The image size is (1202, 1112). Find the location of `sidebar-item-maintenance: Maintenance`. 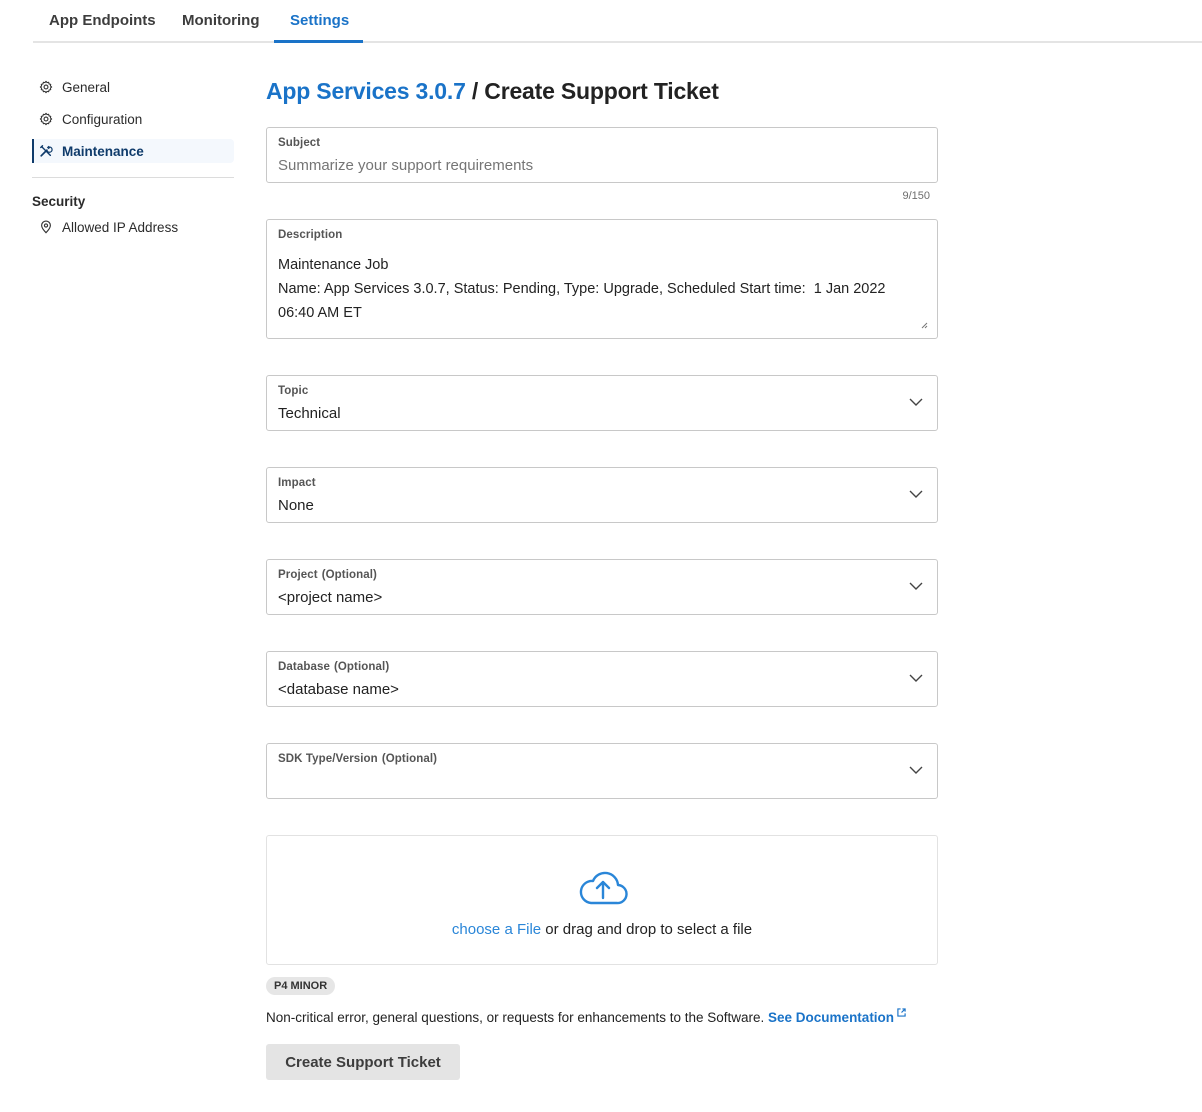

sidebar-item-maintenance: Maintenance is located at coordinates (133, 151).